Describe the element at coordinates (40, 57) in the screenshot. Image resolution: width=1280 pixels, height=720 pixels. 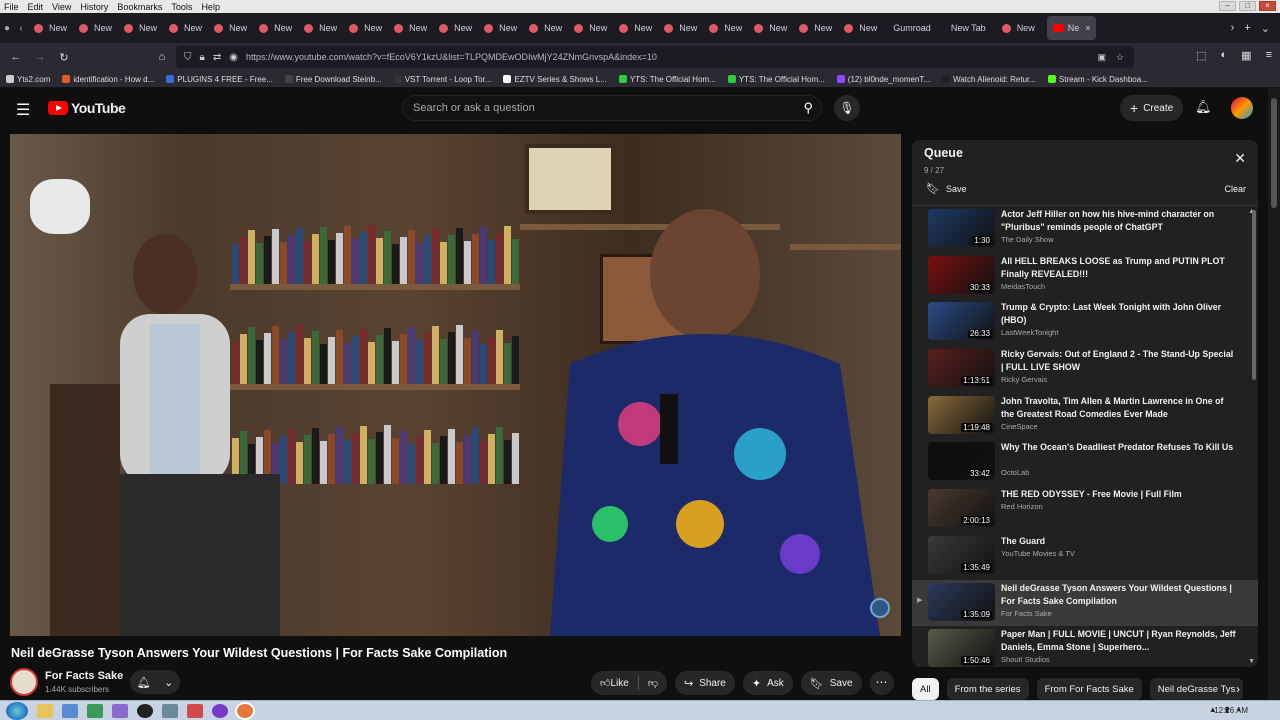
I see `forward-icon: →` at that location.